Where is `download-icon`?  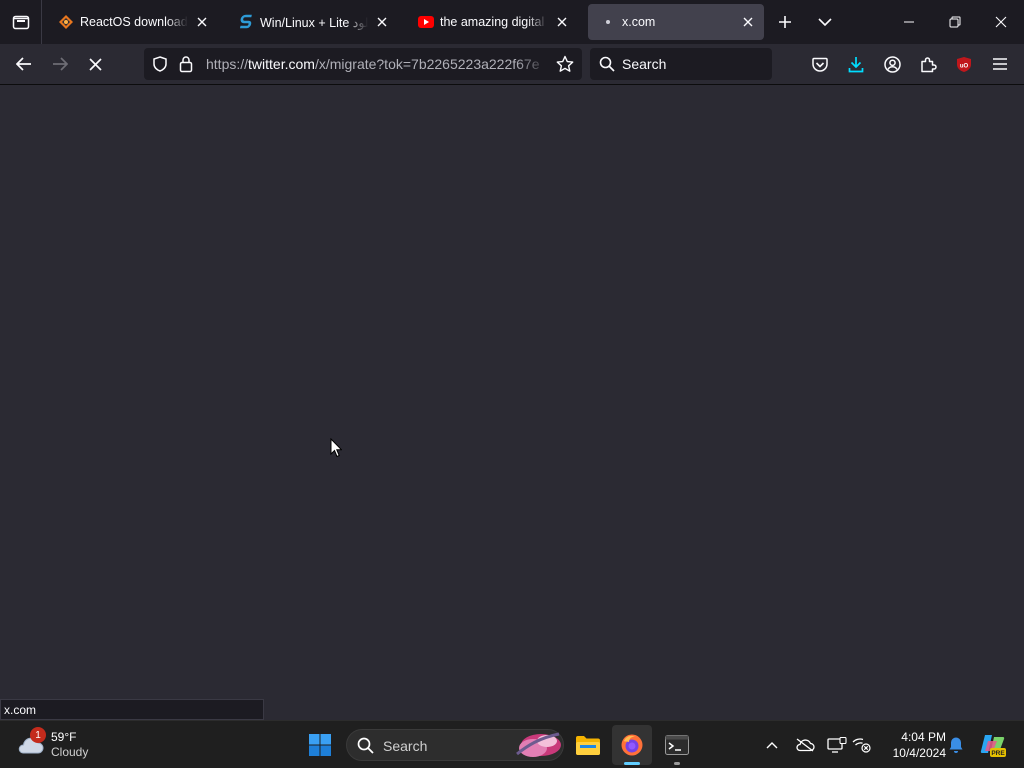 download-icon is located at coordinates (856, 64).